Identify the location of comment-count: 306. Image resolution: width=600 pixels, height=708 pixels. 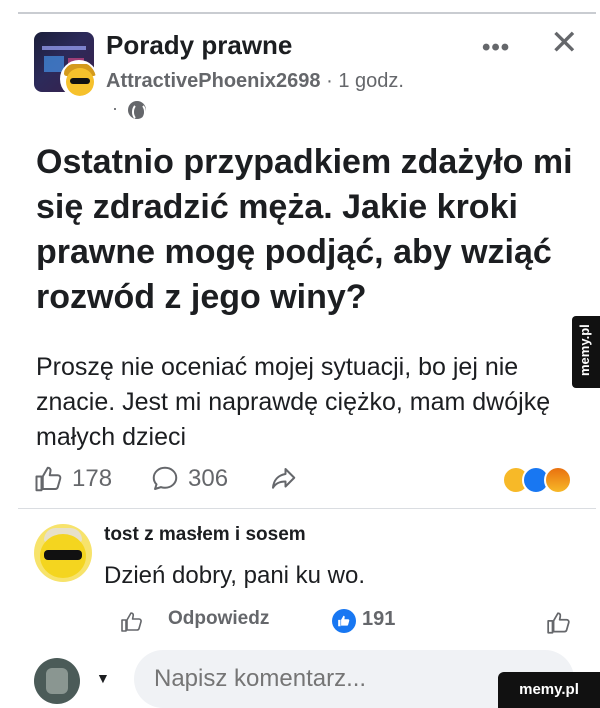
(208, 478).